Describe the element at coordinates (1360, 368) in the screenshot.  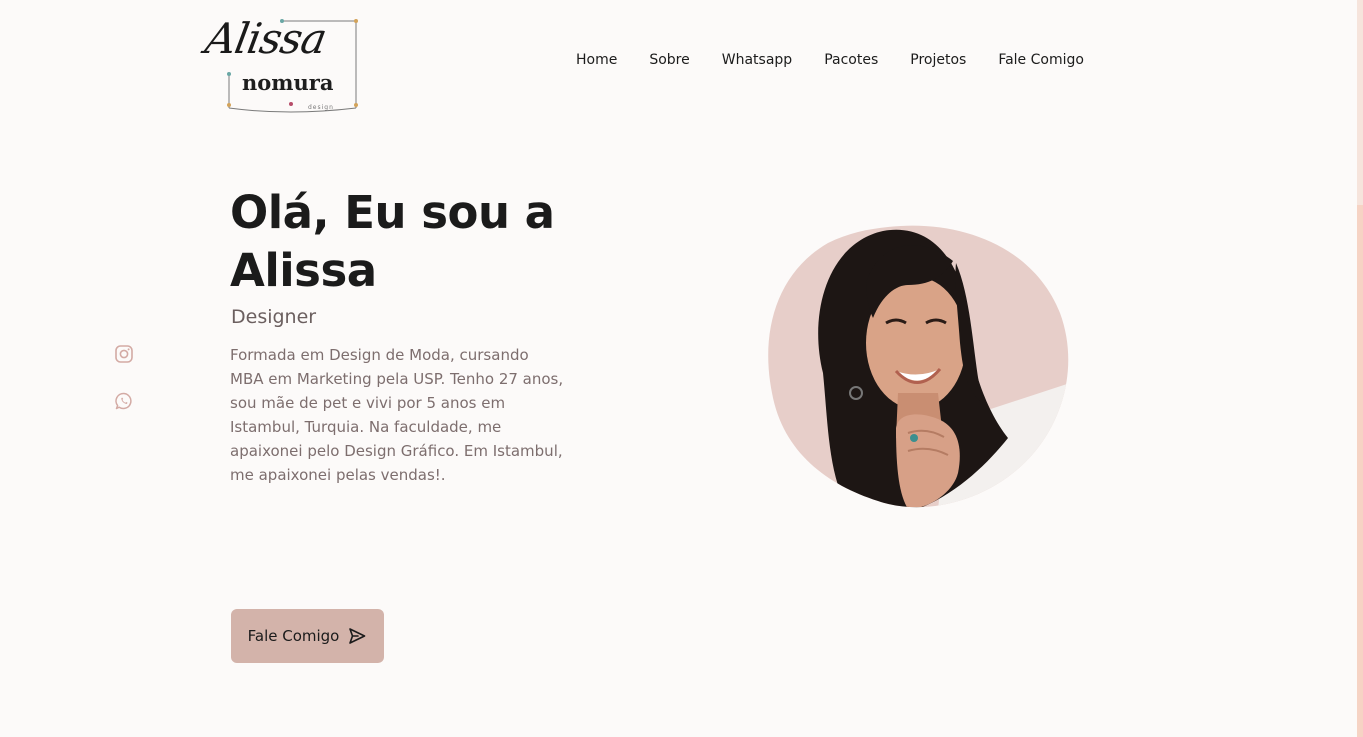
I see `scrollbar` at that location.